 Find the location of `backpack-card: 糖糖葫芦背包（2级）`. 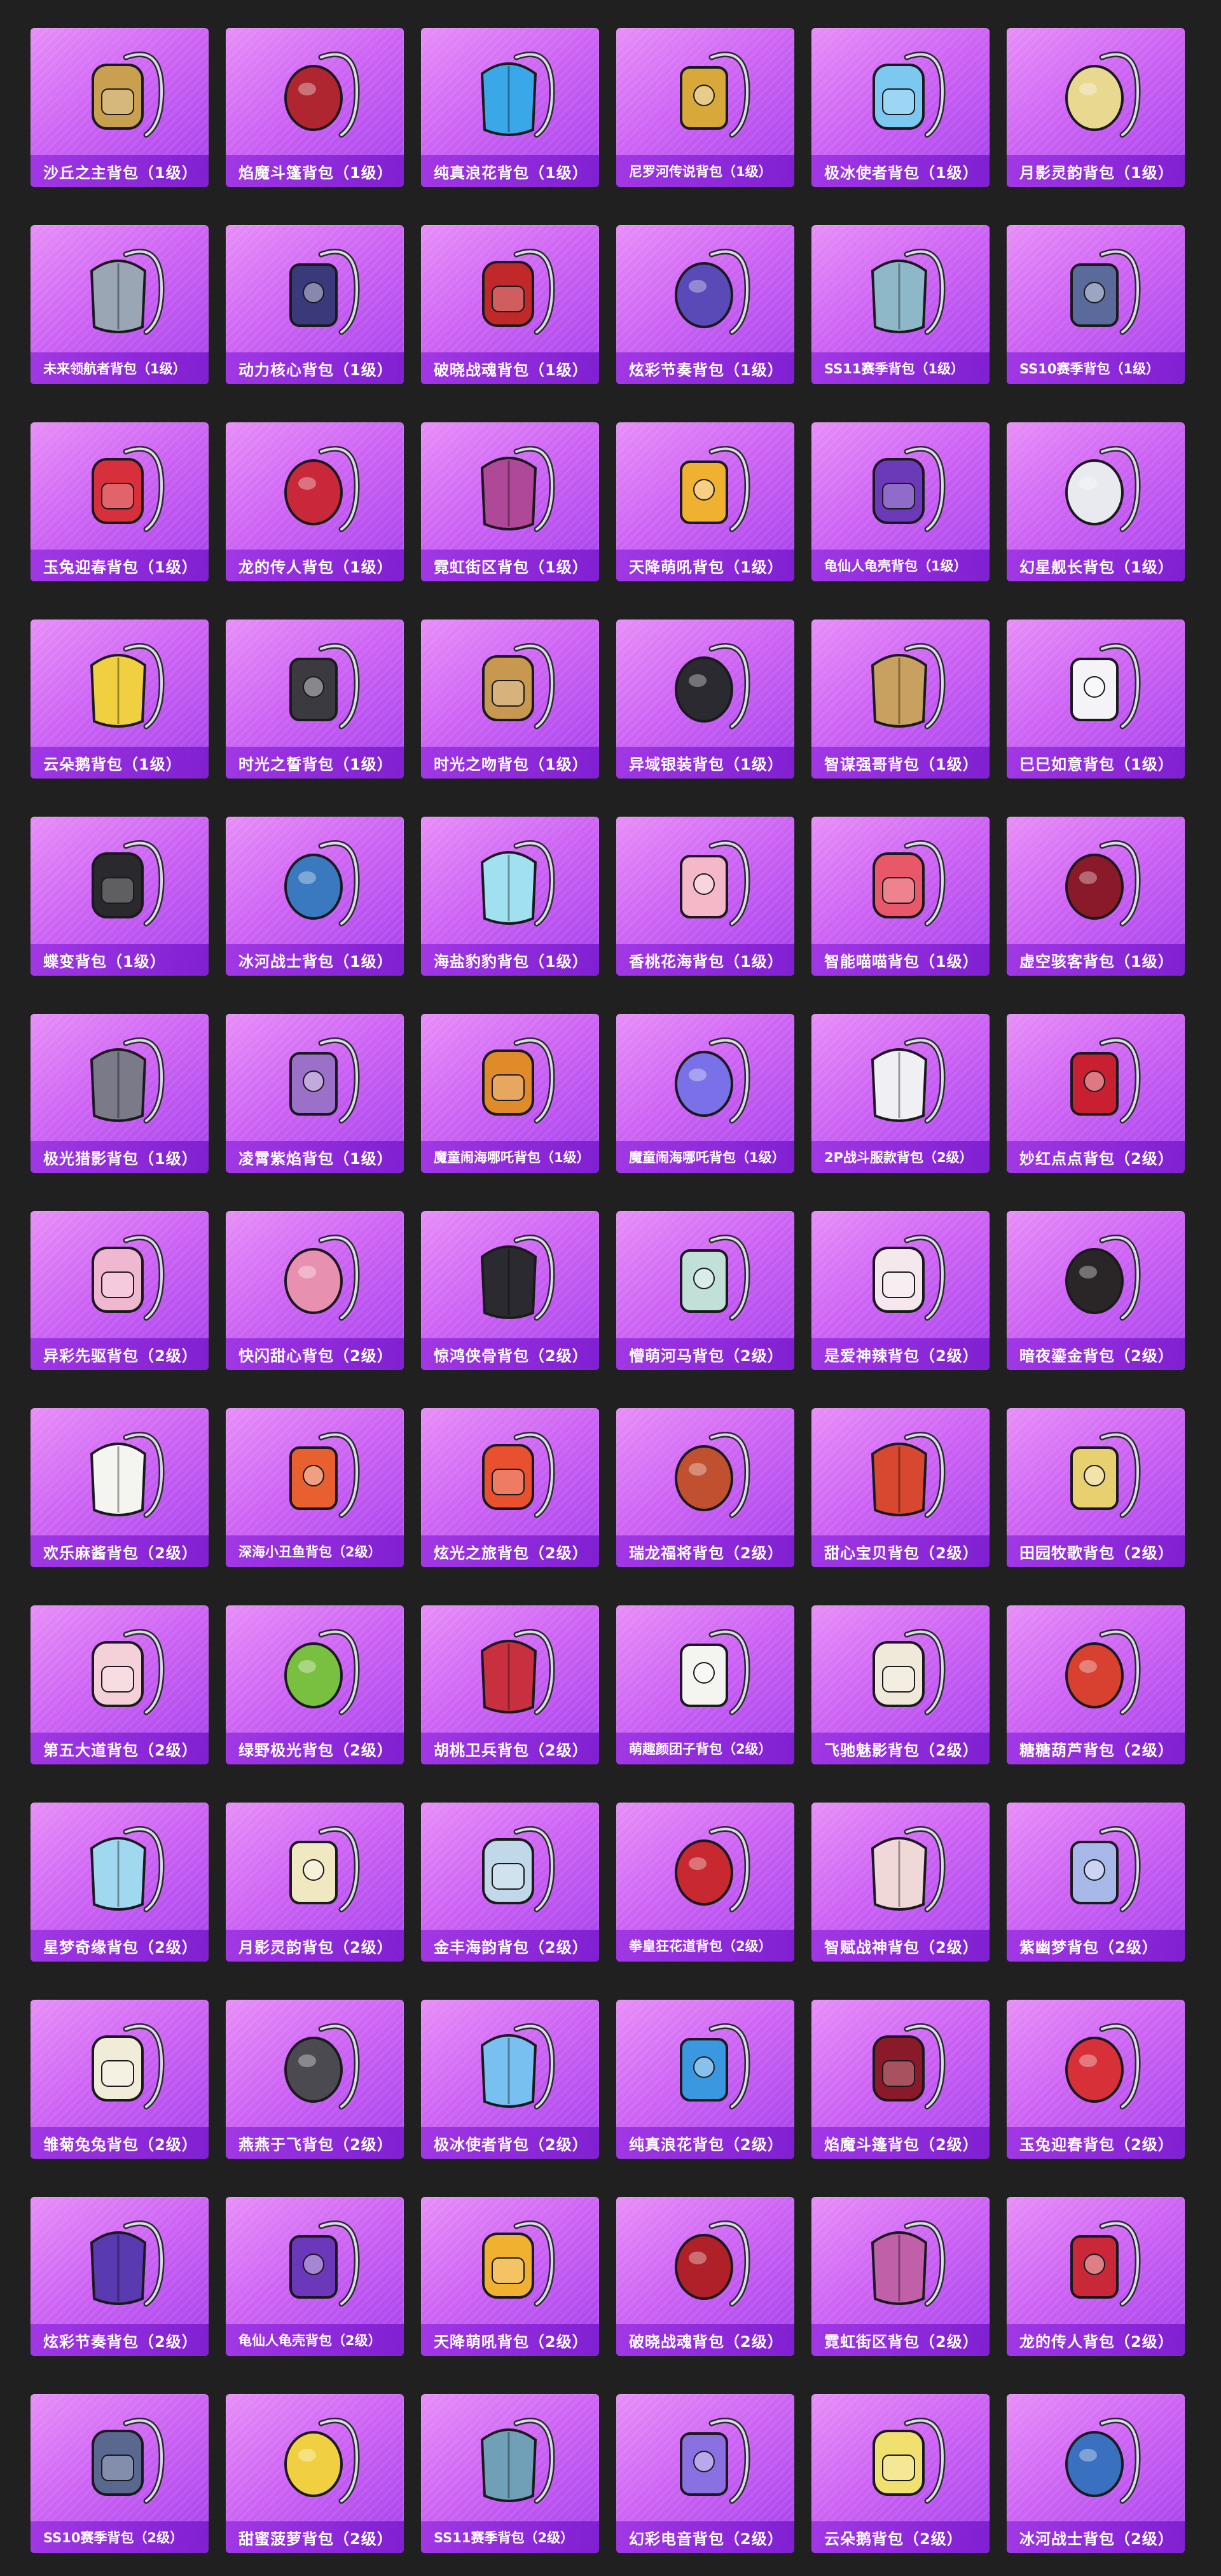

backpack-card: 糖糖葫芦背包（2级） is located at coordinates (1096, 1684).